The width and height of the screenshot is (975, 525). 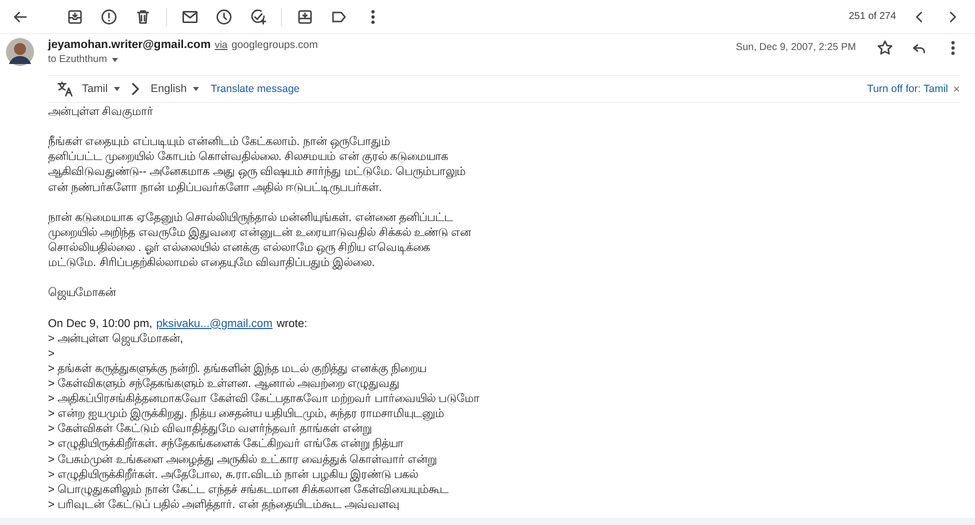 What do you see at coordinates (174, 89) in the screenshot?
I see `language-dropdown: English` at bounding box center [174, 89].